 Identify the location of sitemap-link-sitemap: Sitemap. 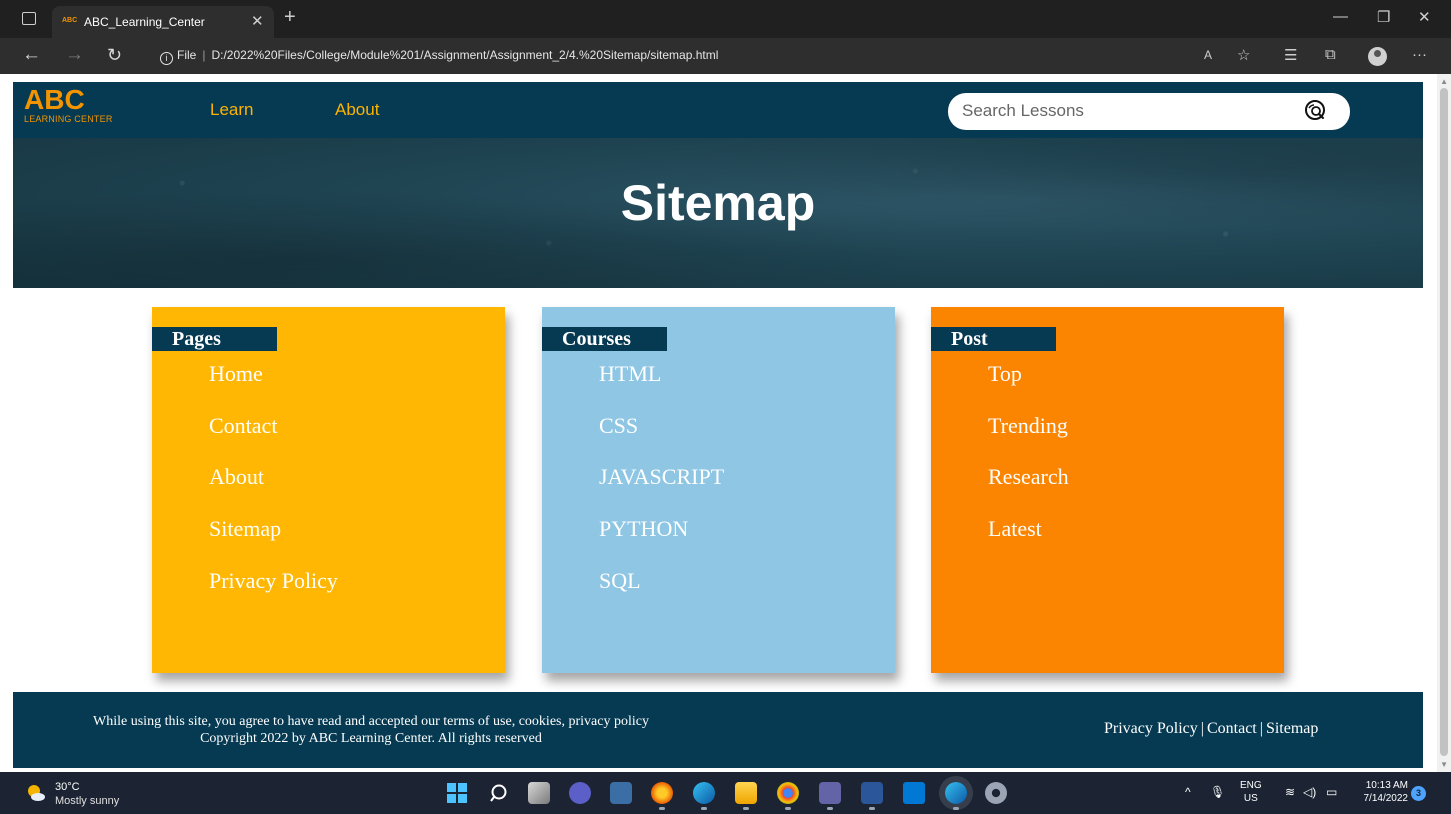
(245, 528).